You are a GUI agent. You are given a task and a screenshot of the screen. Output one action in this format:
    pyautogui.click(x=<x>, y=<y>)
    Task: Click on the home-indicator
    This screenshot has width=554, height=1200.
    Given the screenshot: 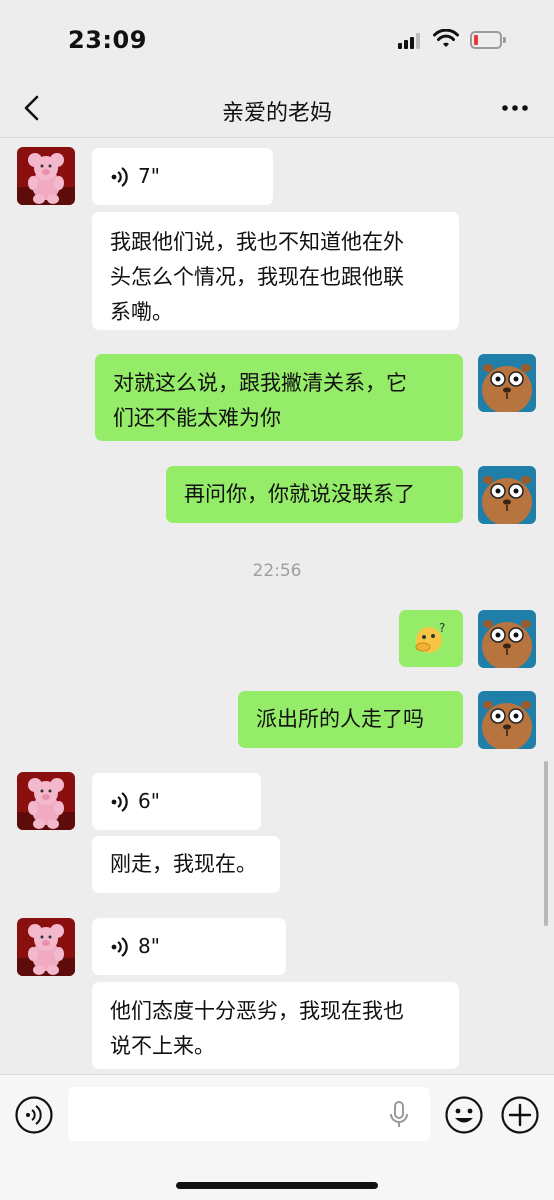 What is the action you would take?
    pyautogui.click(x=277, y=1185)
    